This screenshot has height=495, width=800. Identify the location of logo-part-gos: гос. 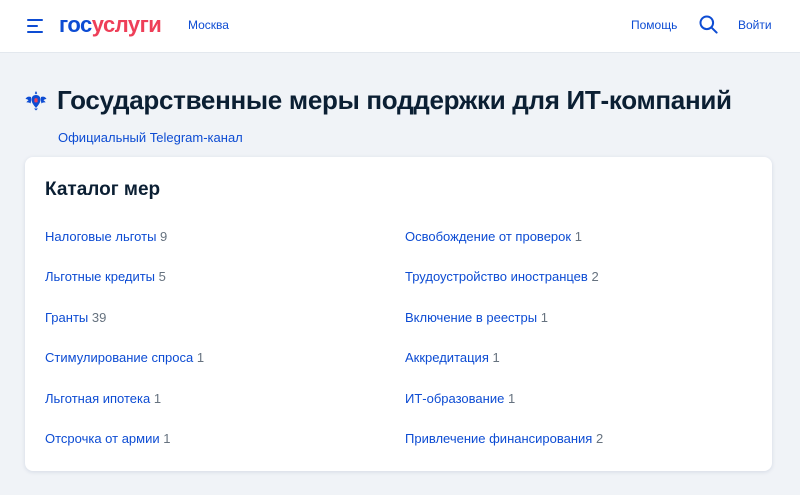
(75, 24).